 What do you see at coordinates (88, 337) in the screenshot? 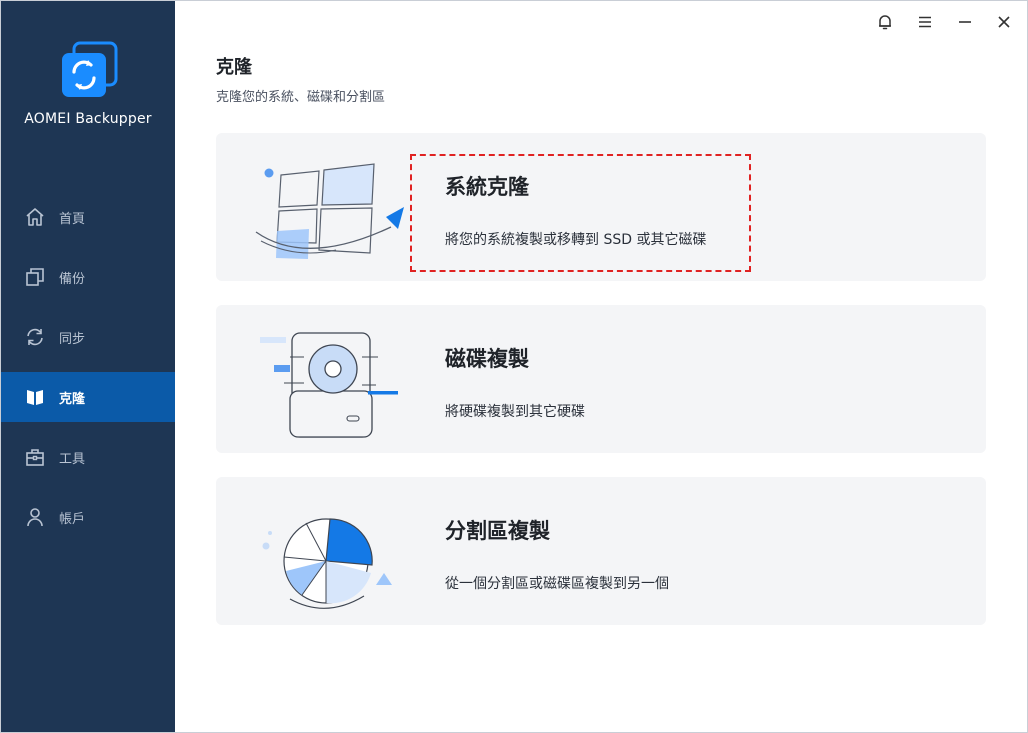
I see `sidebar-item-sync: 同步` at bounding box center [88, 337].